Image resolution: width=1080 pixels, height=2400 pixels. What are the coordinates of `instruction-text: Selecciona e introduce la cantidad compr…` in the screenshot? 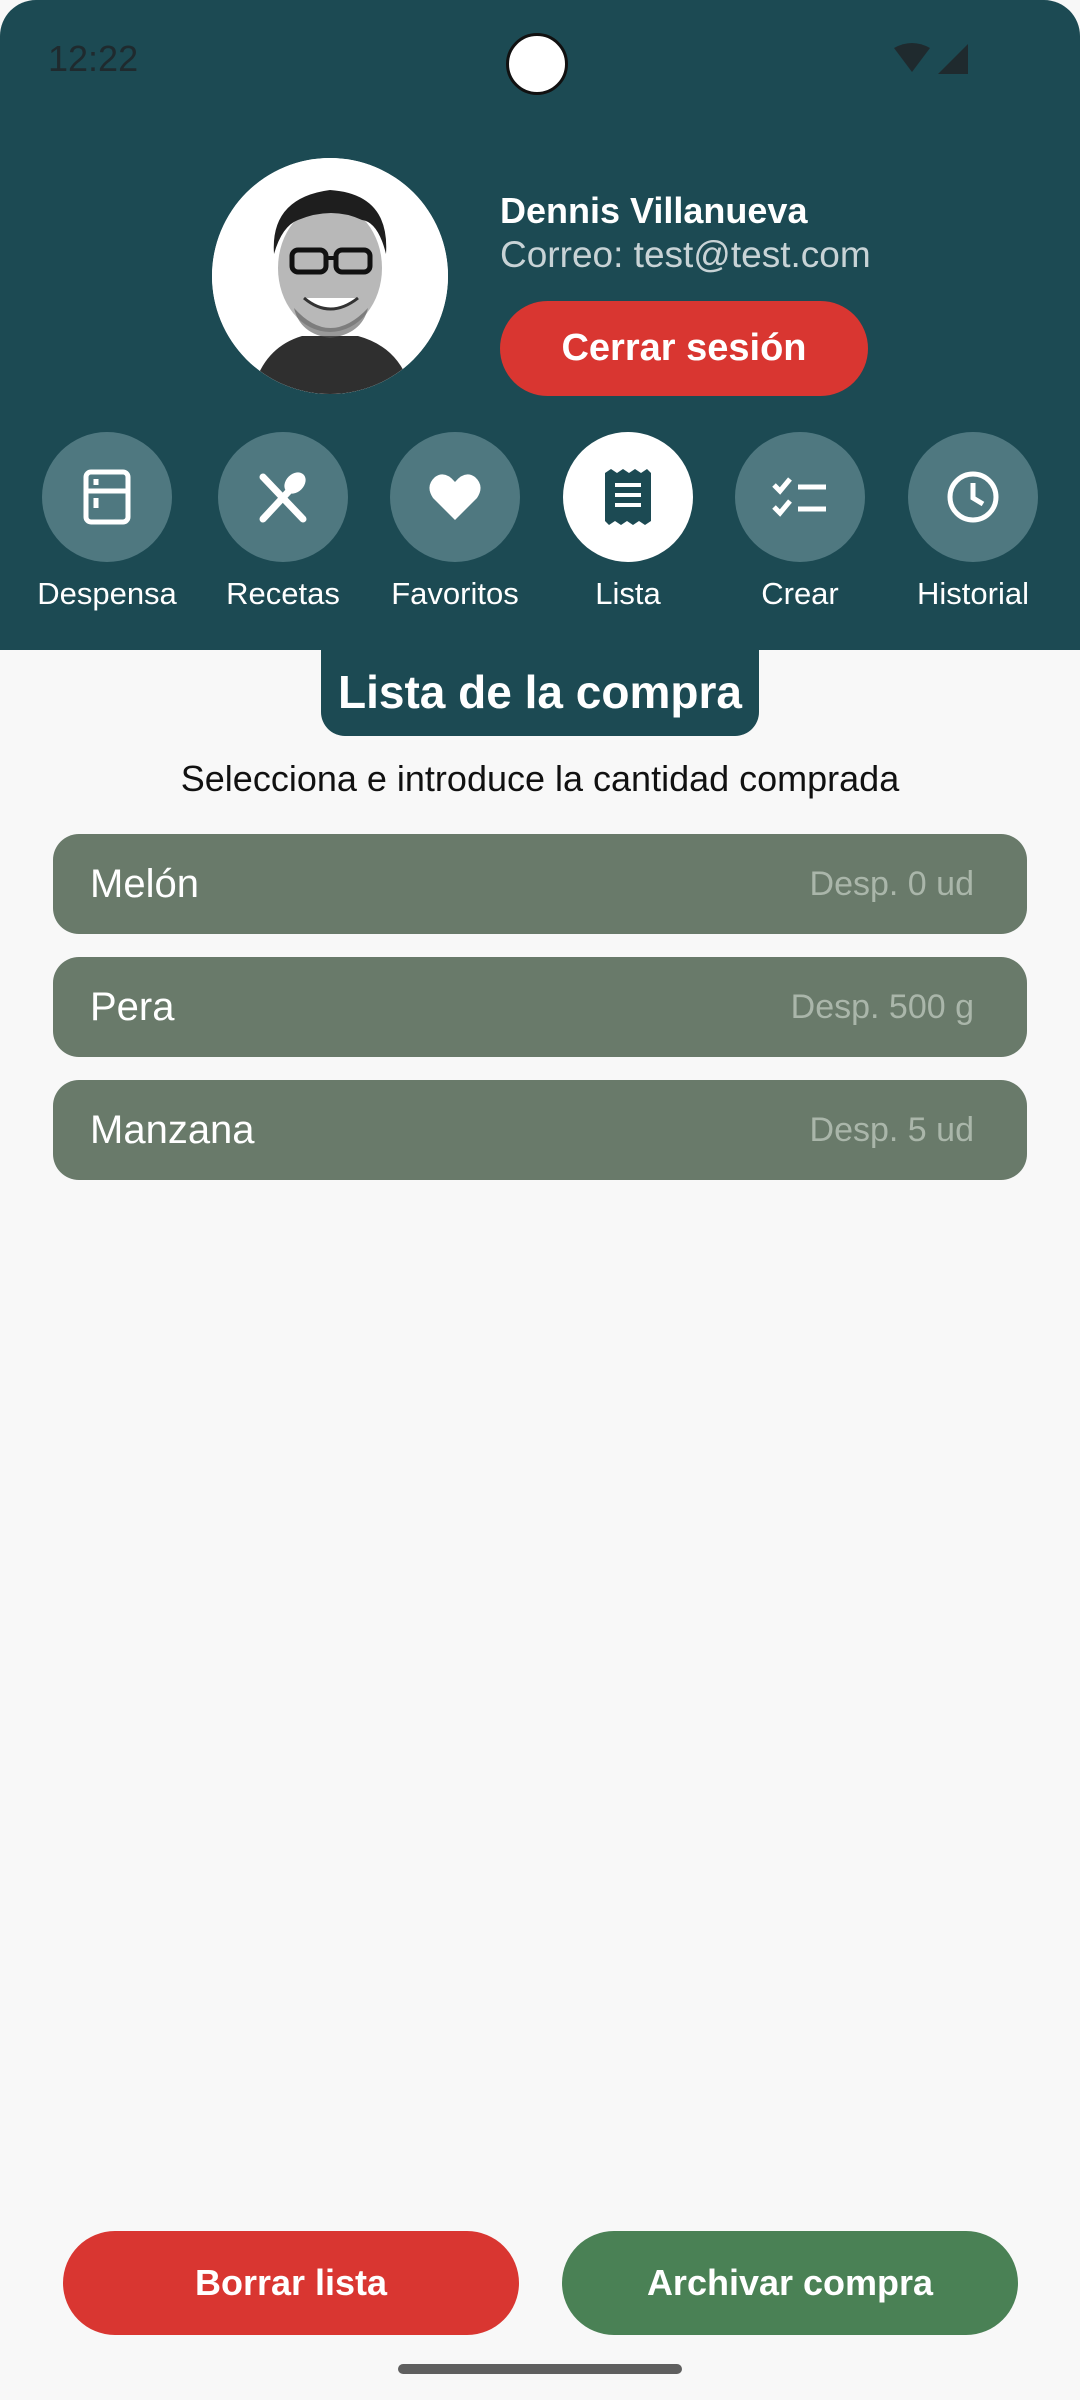 It's located at (540, 778).